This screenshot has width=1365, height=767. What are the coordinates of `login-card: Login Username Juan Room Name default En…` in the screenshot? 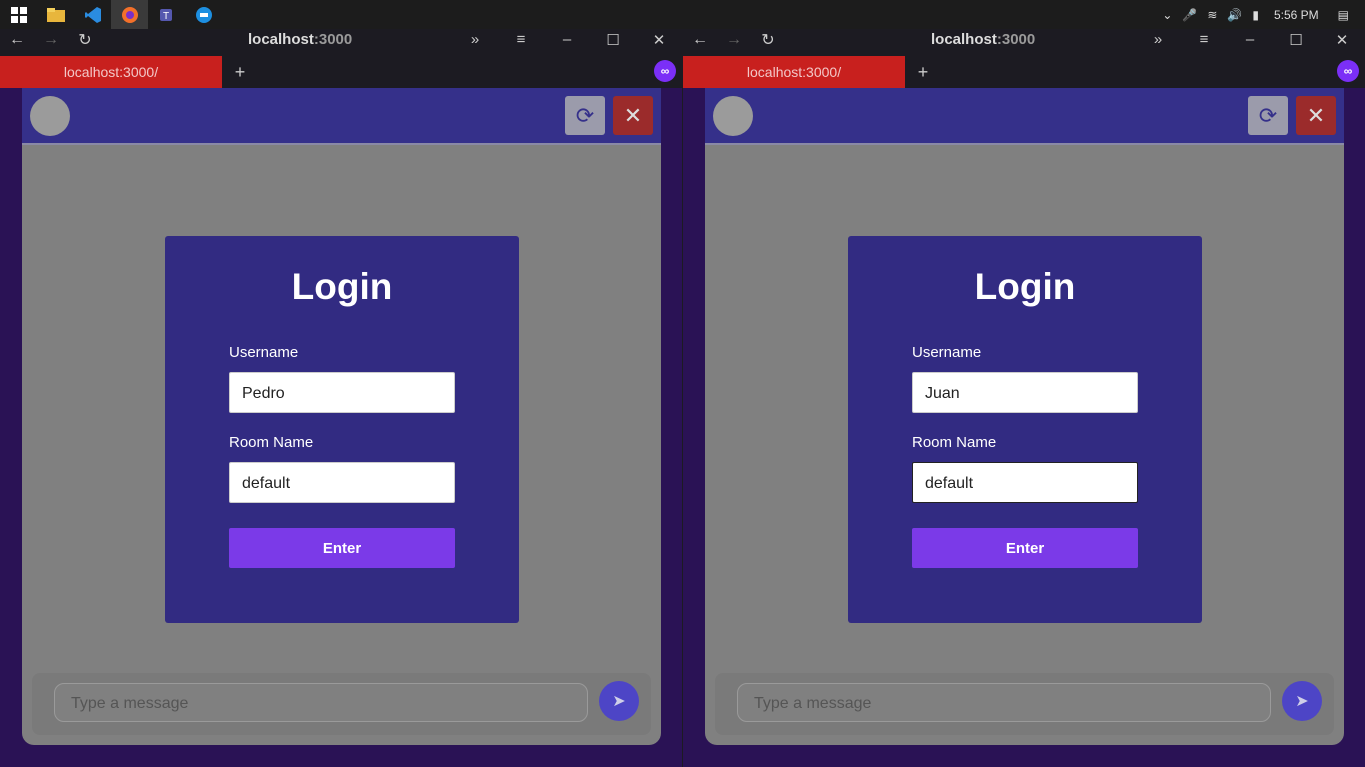 It's located at (1025, 429).